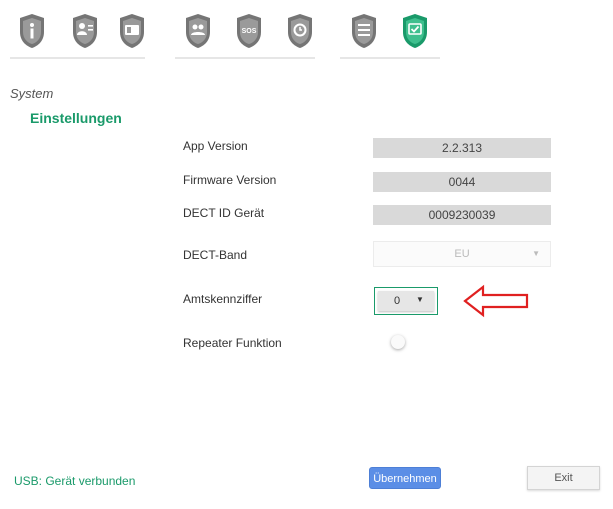  Describe the element at coordinates (415, 31) in the screenshot. I see `system-check-icon` at that location.